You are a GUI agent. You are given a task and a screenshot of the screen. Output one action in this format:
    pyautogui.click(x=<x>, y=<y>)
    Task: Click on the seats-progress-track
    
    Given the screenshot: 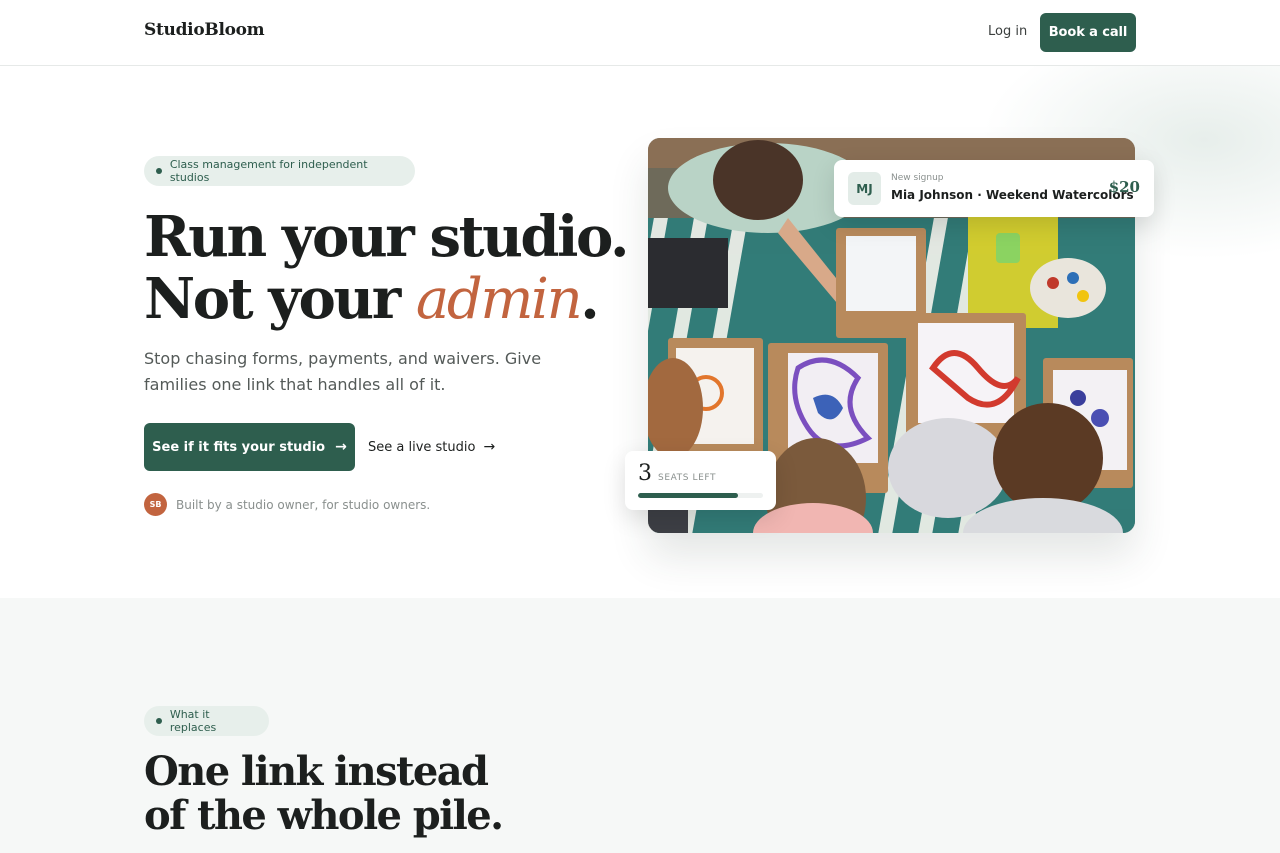 What is the action you would take?
    pyautogui.click(x=700, y=495)
    